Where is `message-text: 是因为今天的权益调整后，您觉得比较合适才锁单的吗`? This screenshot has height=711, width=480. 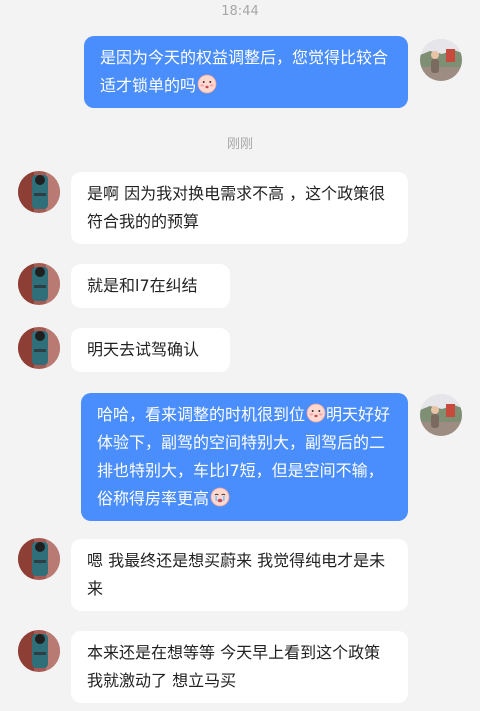 message-text: 是因为今天的权益调整后，您觉得比较合适才锁单的吗 is located at coordinates (244, 71).